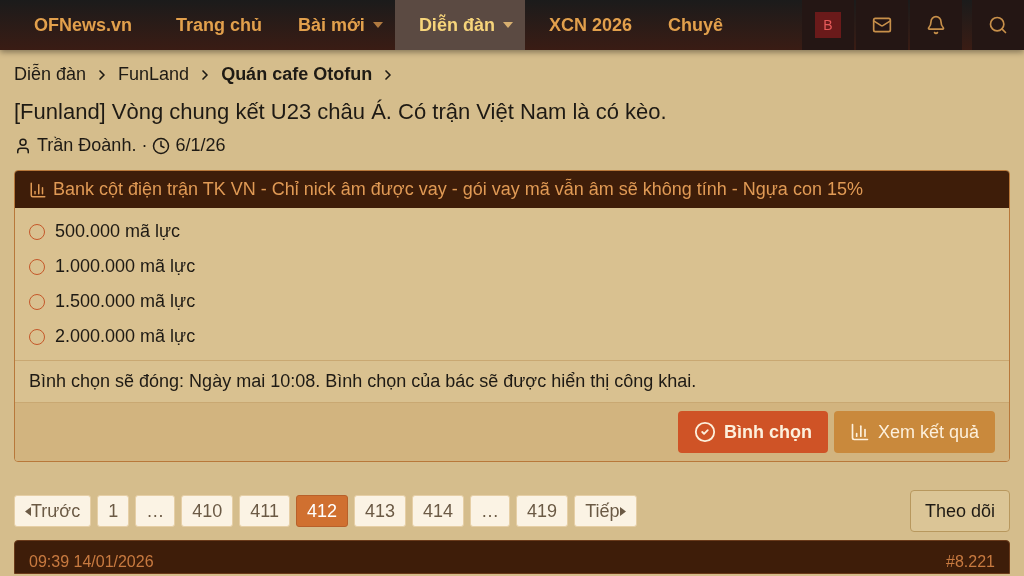 This screenshot has width=1024, height=576. Describe the element at coordinates (380, 511) in the screenshot. I see `page-button: 413` at that location.